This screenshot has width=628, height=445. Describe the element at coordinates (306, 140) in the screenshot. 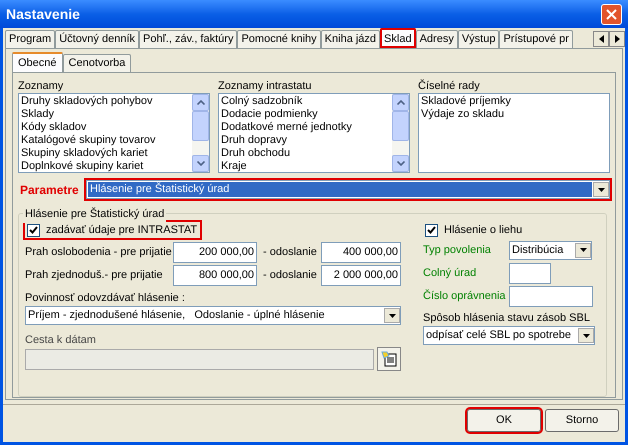

I see `list-item: Druh dopravy` at that location.